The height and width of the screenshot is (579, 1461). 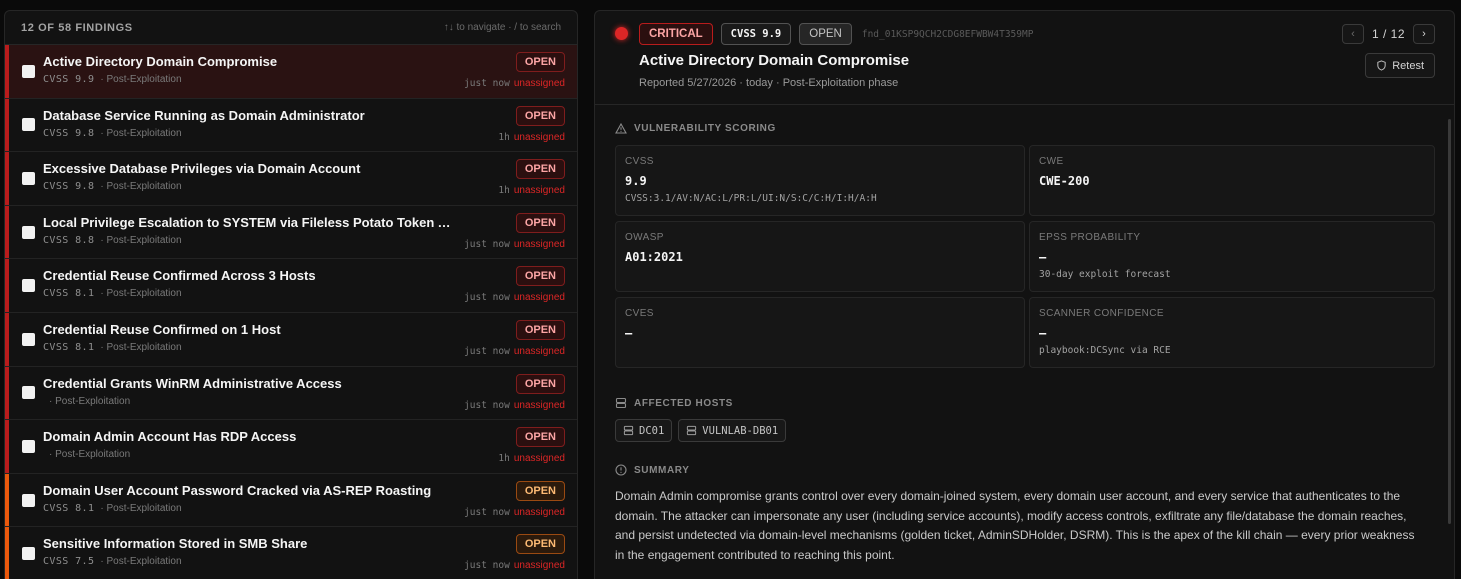 I want to click on host-chip: VULNLAB-DB01, so click(x=732, y=430).